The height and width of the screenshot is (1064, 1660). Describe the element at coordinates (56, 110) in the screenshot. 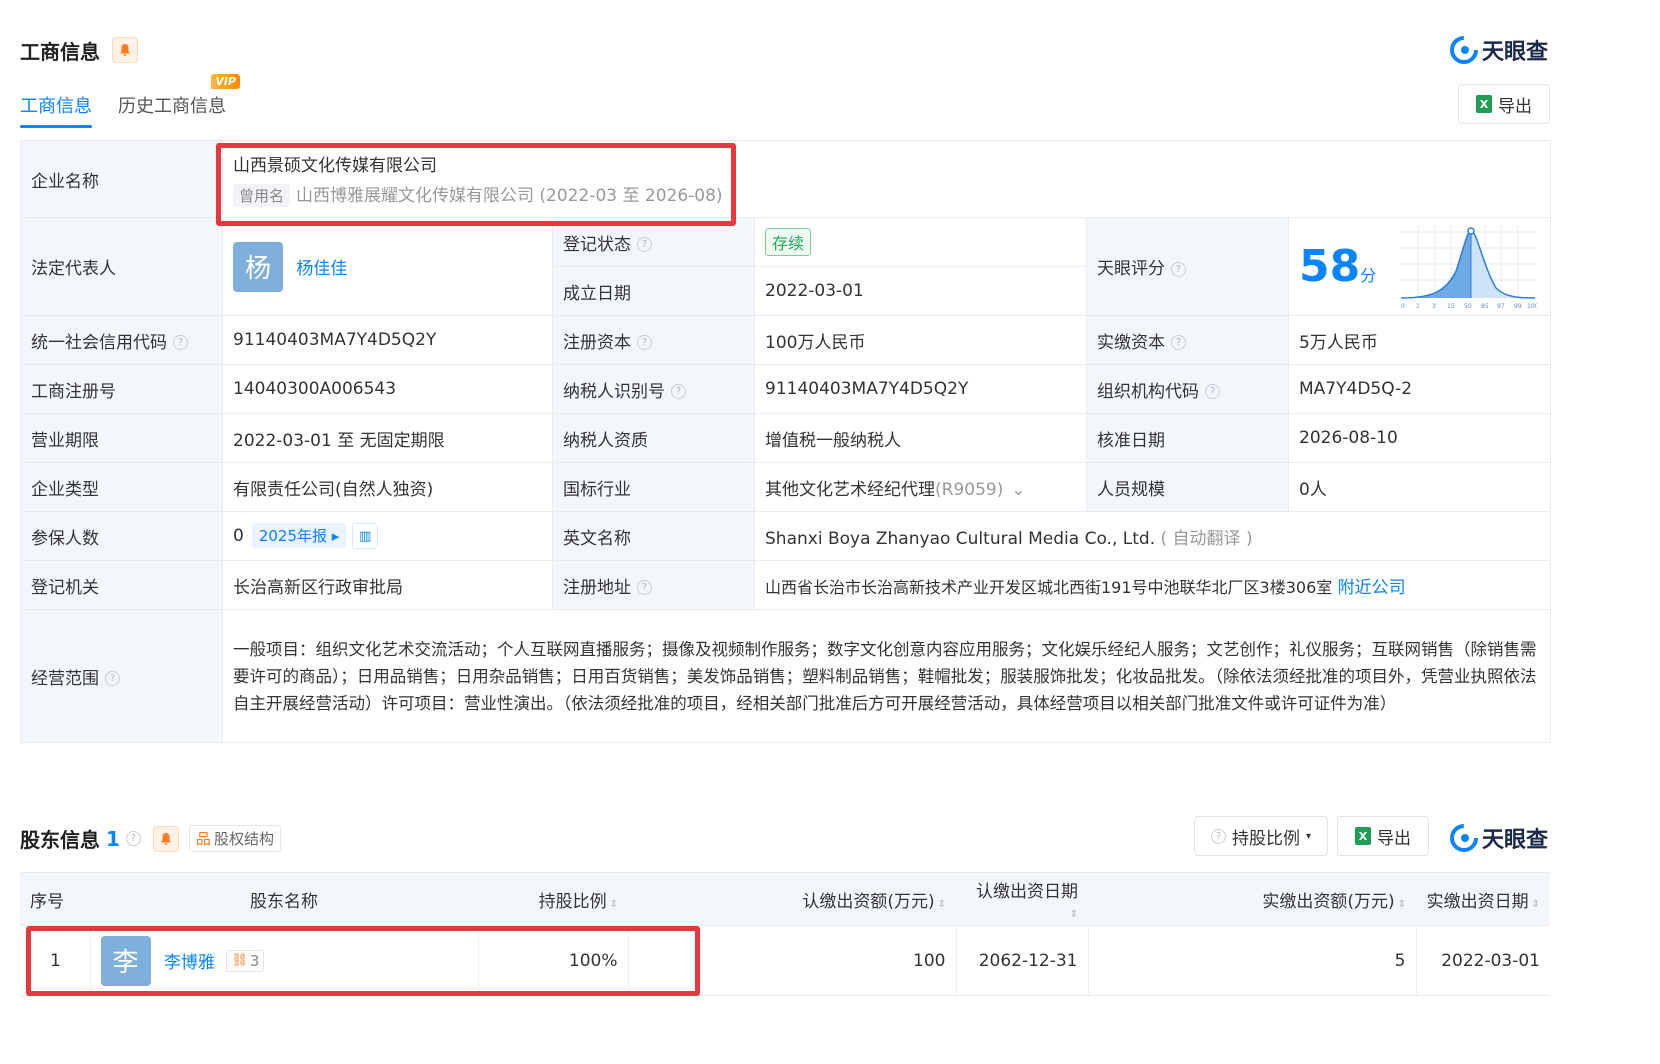

I see `tab-business-info: 工商信息` at that location.